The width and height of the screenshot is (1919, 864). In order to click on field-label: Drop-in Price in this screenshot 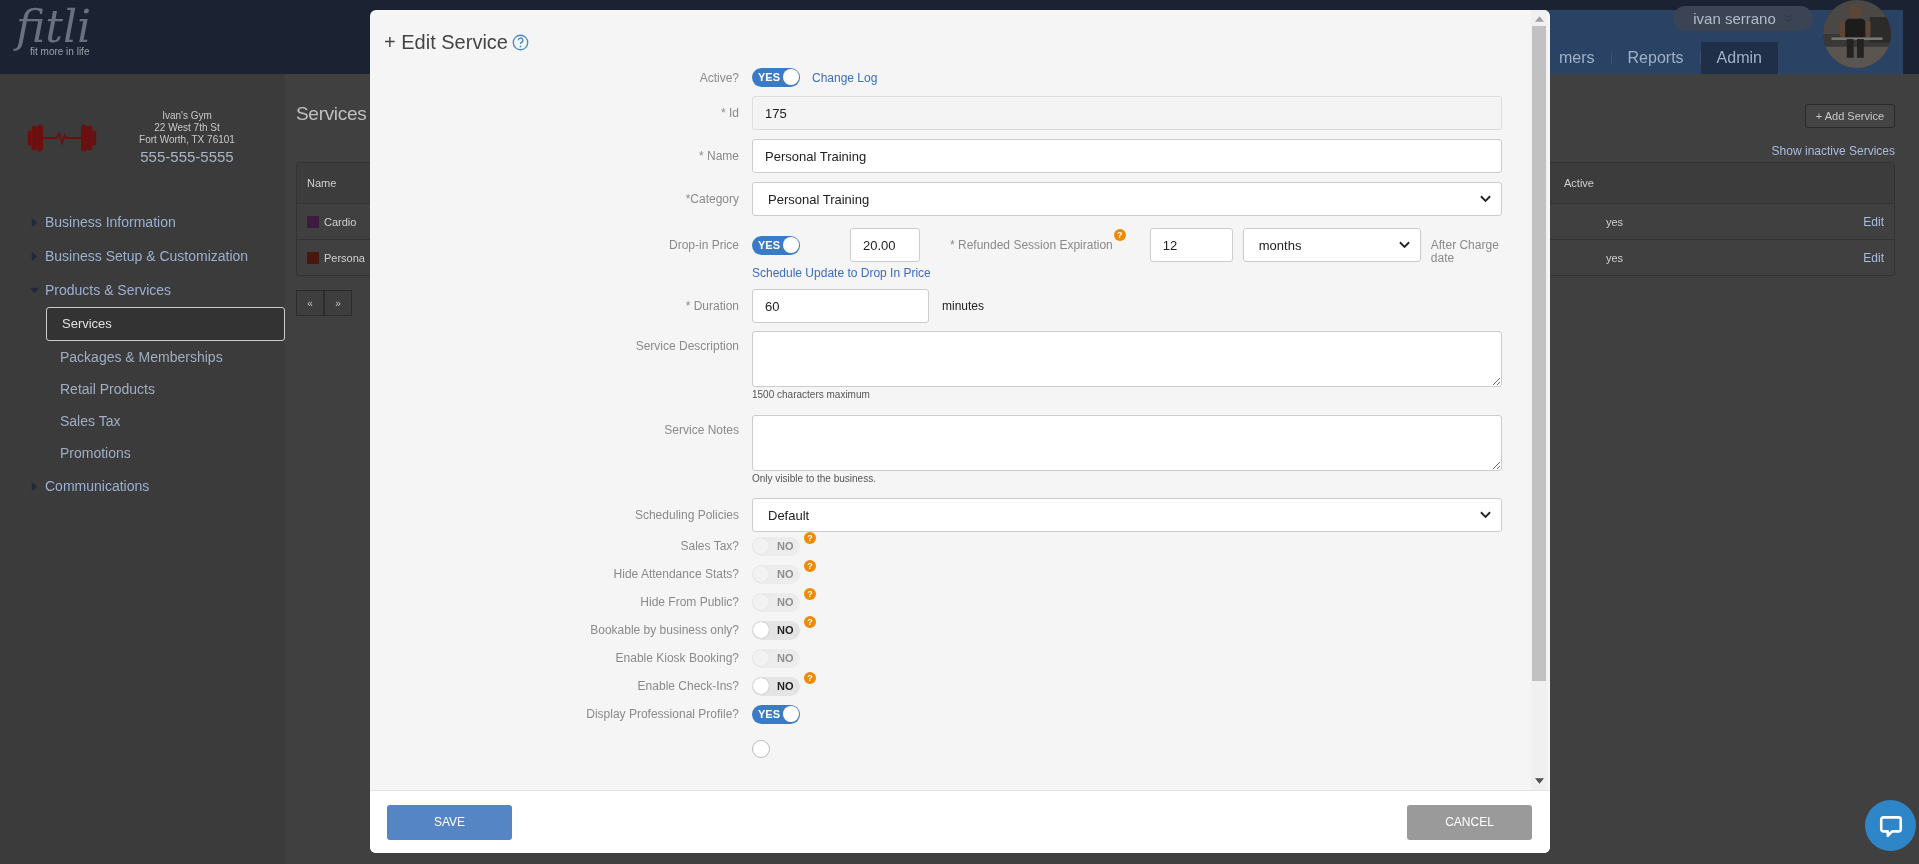, I will do `click(703, 245)`.